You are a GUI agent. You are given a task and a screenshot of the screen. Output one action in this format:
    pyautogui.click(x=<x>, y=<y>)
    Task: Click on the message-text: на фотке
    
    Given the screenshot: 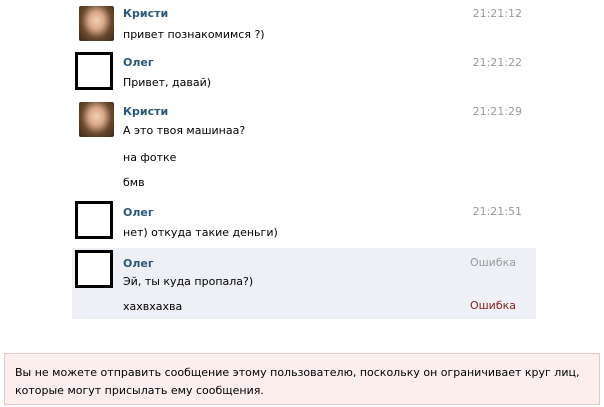 What is the action you would take?
    pyautogui.click(x=150, y=157)
    